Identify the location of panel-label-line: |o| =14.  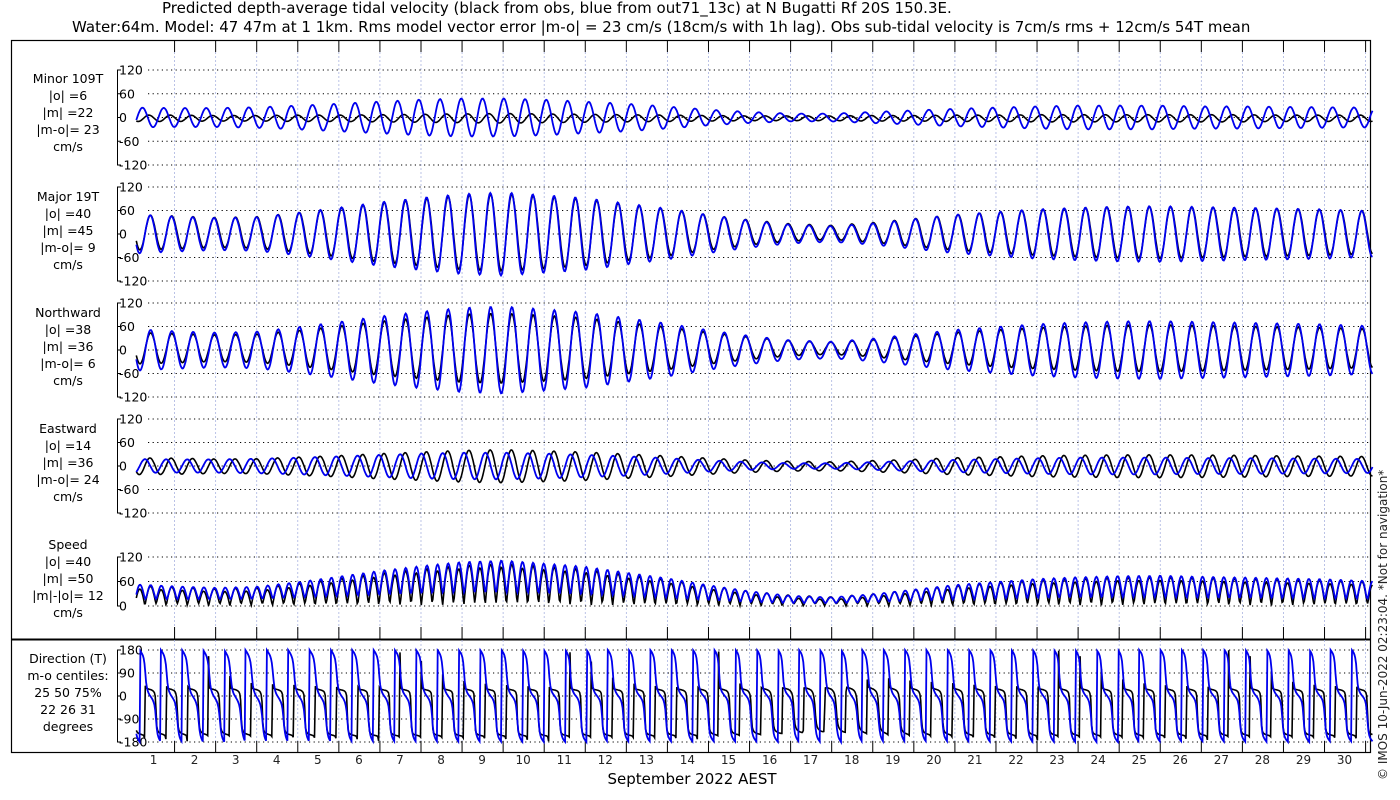
(68, 445).